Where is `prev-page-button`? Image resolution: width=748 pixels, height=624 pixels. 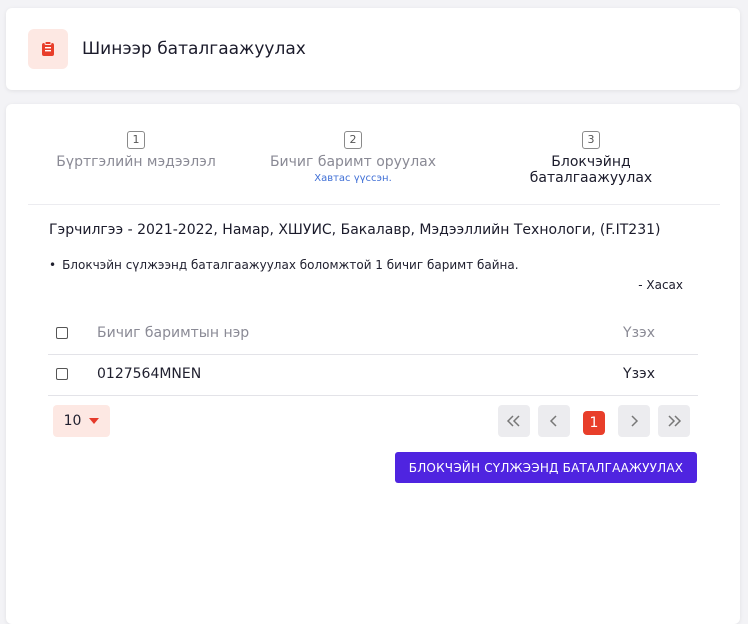
prev-page-button is located at coordinates (554, 421).